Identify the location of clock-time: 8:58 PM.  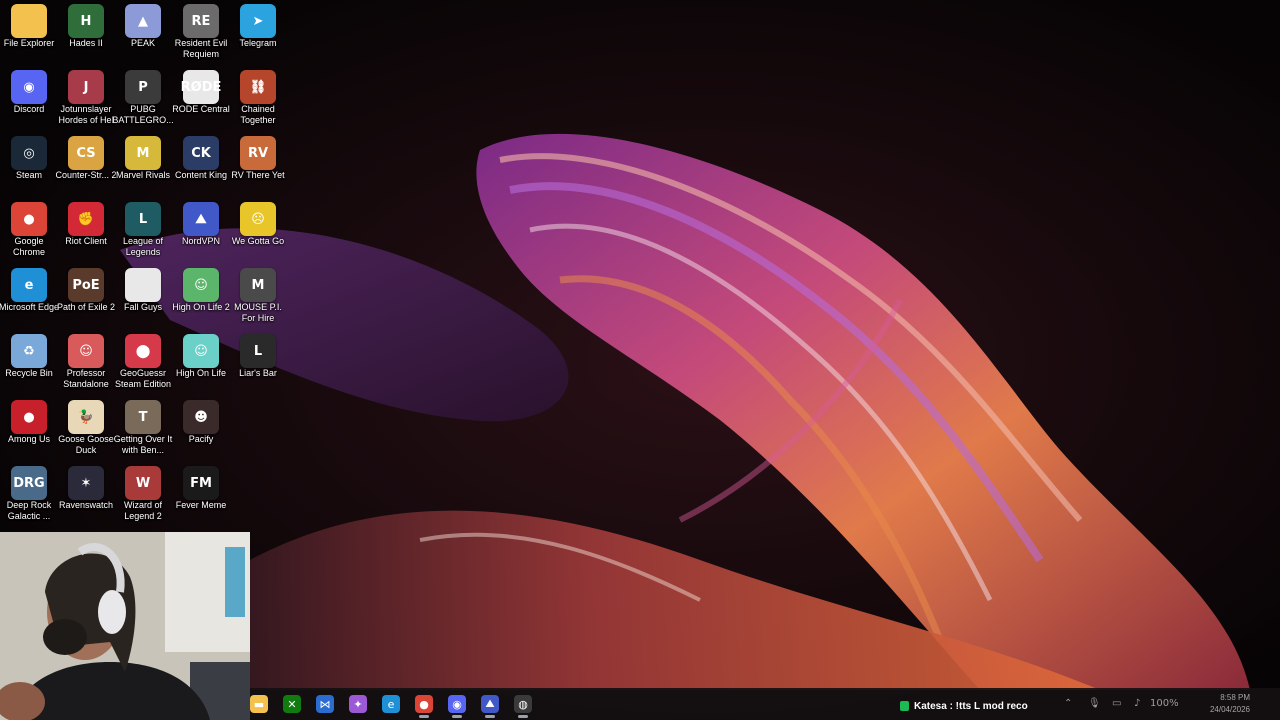
(1235, 697).